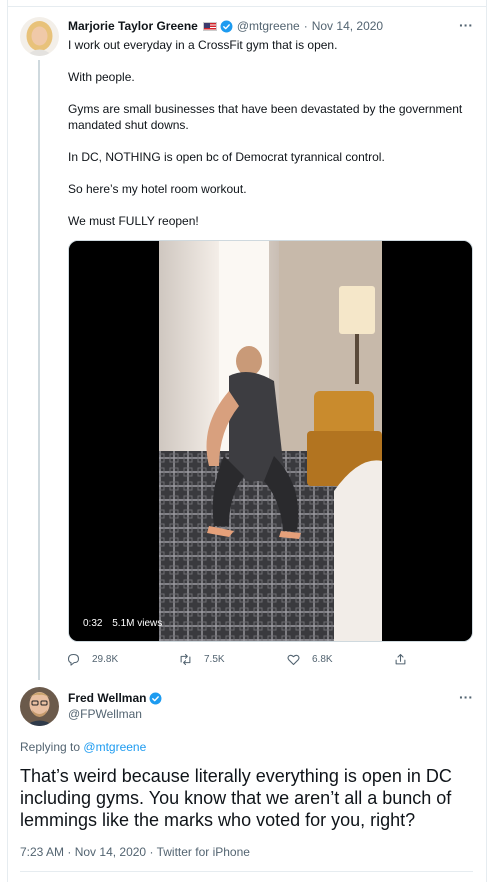 This screenshot has height=882, width=497. What do you see at coordinates (133, 26) in the screenshot?
I see `author-name: Marjorie Taylor Greene` at bounding box center [133, 26].